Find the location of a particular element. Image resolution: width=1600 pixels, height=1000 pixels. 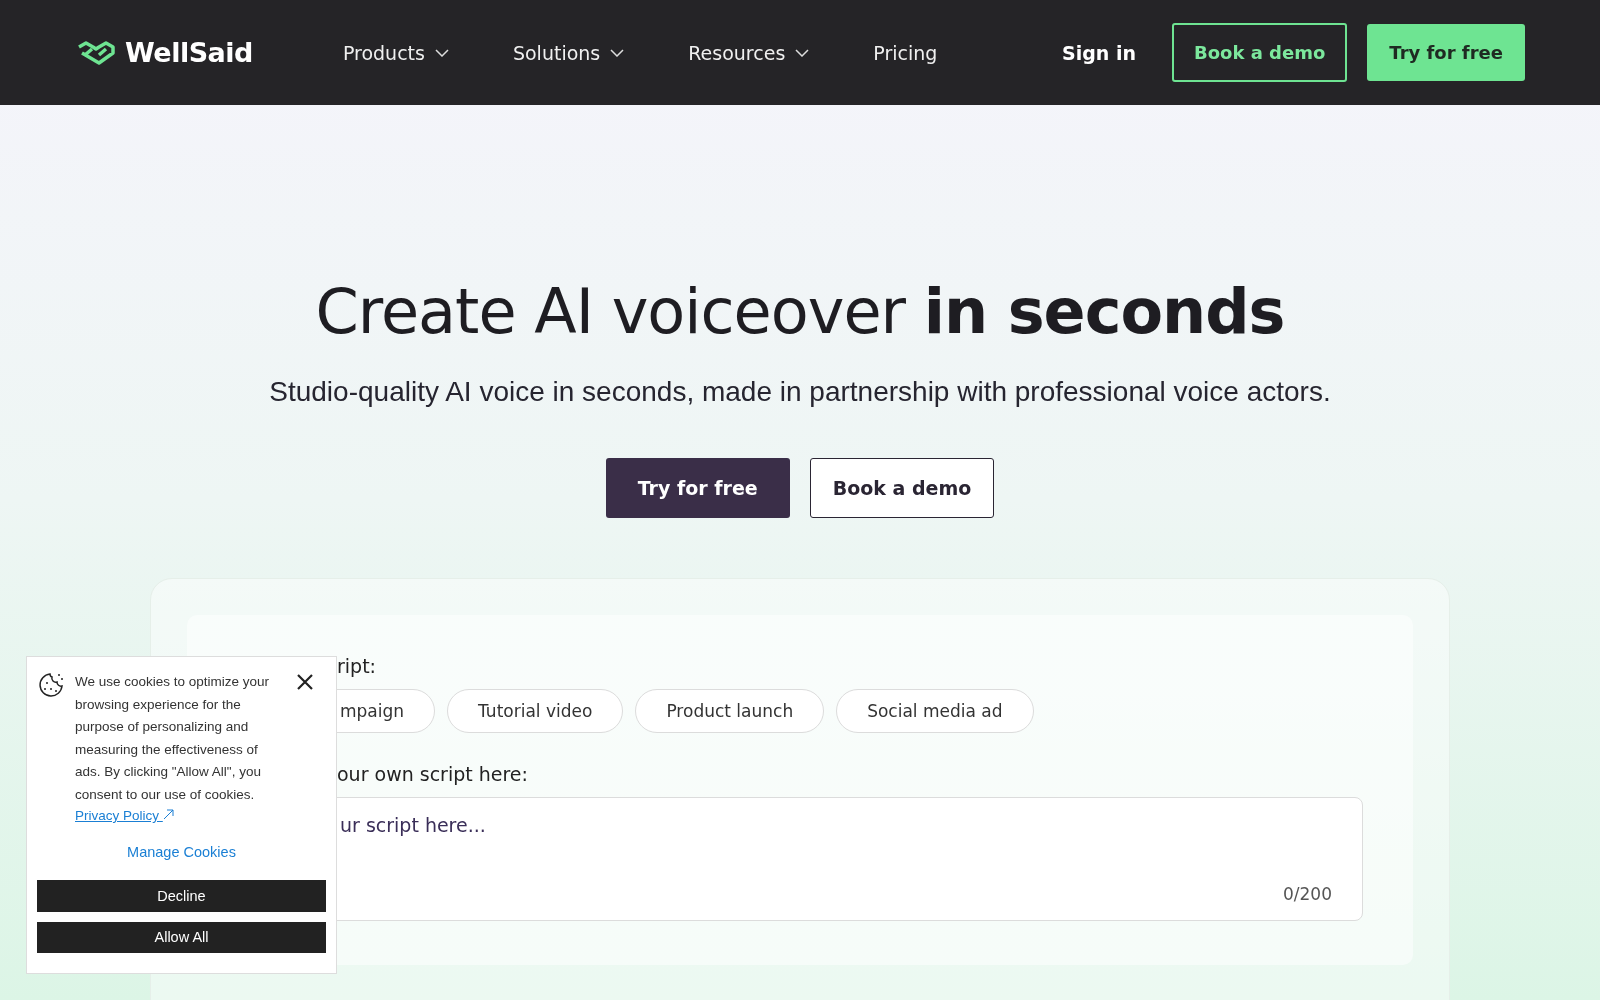

examples-label: ript: is located at coordinates (356, 666).